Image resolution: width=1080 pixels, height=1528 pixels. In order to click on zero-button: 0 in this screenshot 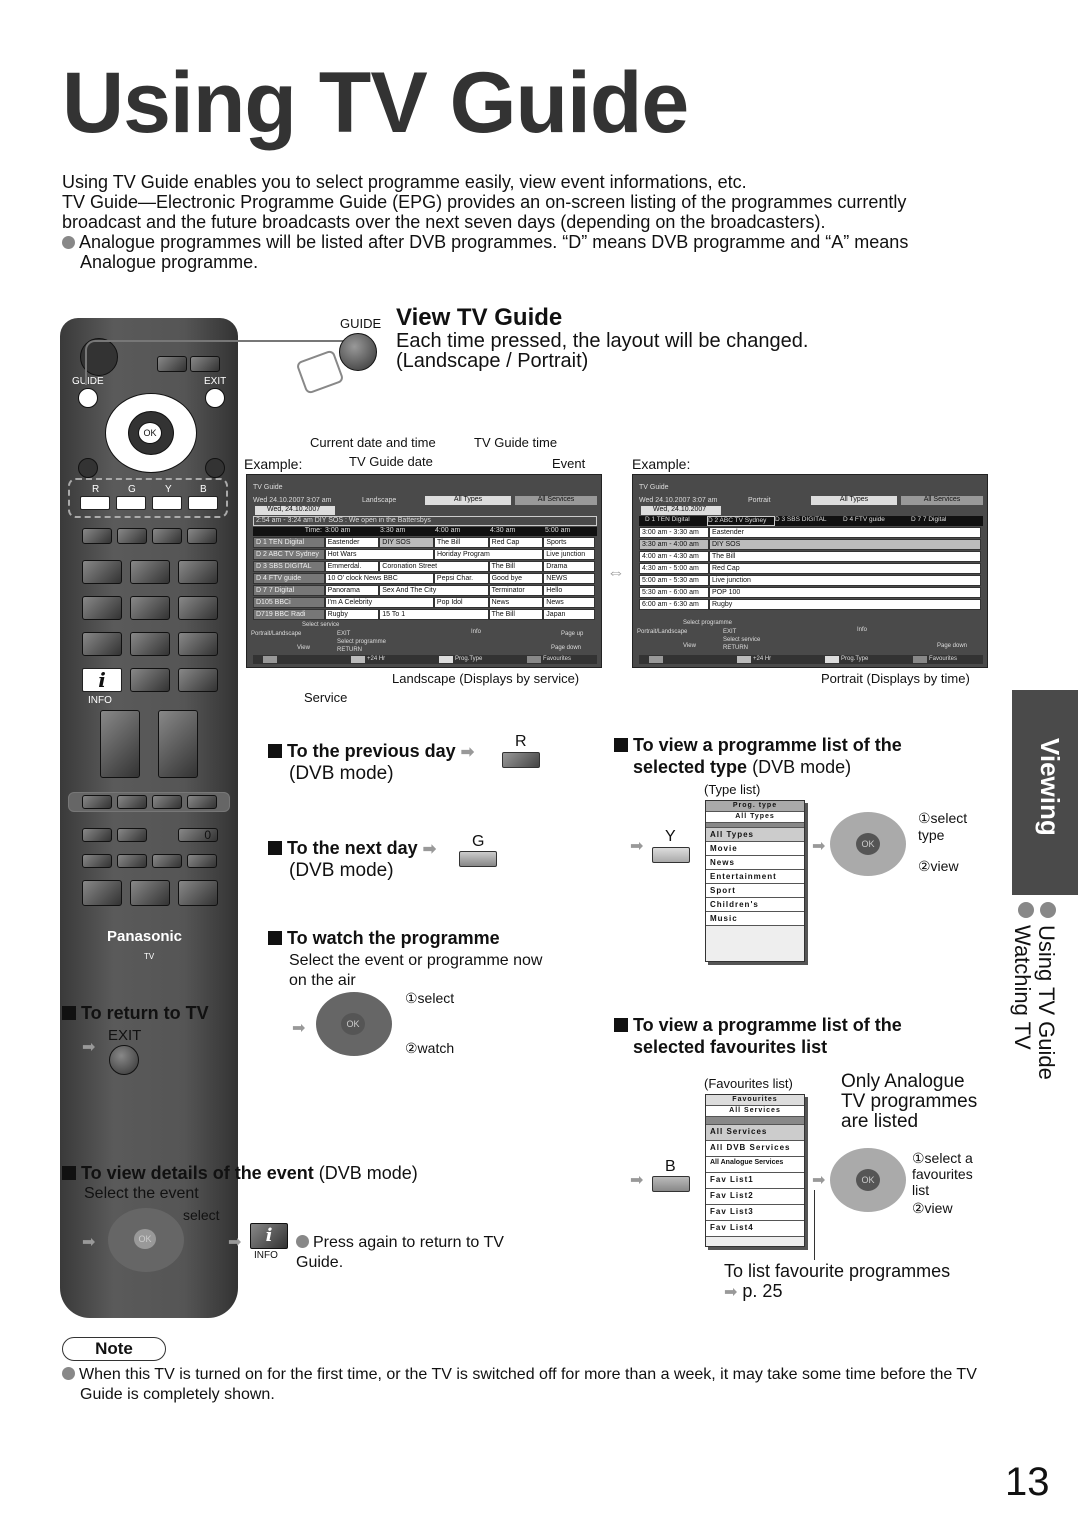, I will do `click(198, 835)`.